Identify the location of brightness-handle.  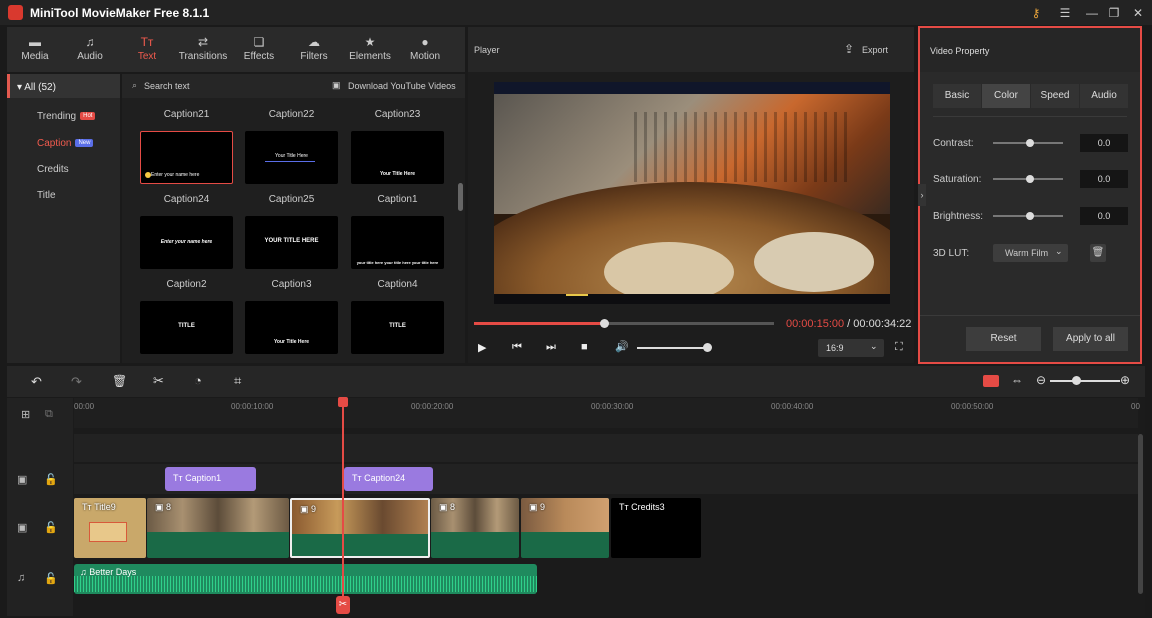
(1030, 216).